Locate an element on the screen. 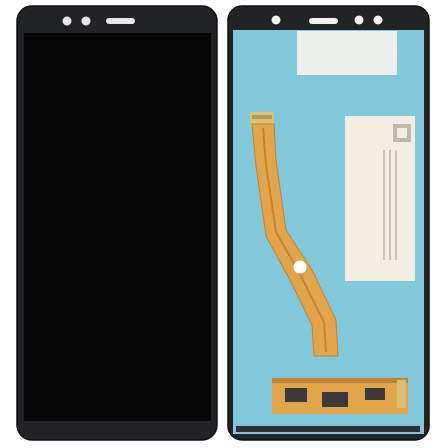  back-slot is located at coordinates (323, 21).